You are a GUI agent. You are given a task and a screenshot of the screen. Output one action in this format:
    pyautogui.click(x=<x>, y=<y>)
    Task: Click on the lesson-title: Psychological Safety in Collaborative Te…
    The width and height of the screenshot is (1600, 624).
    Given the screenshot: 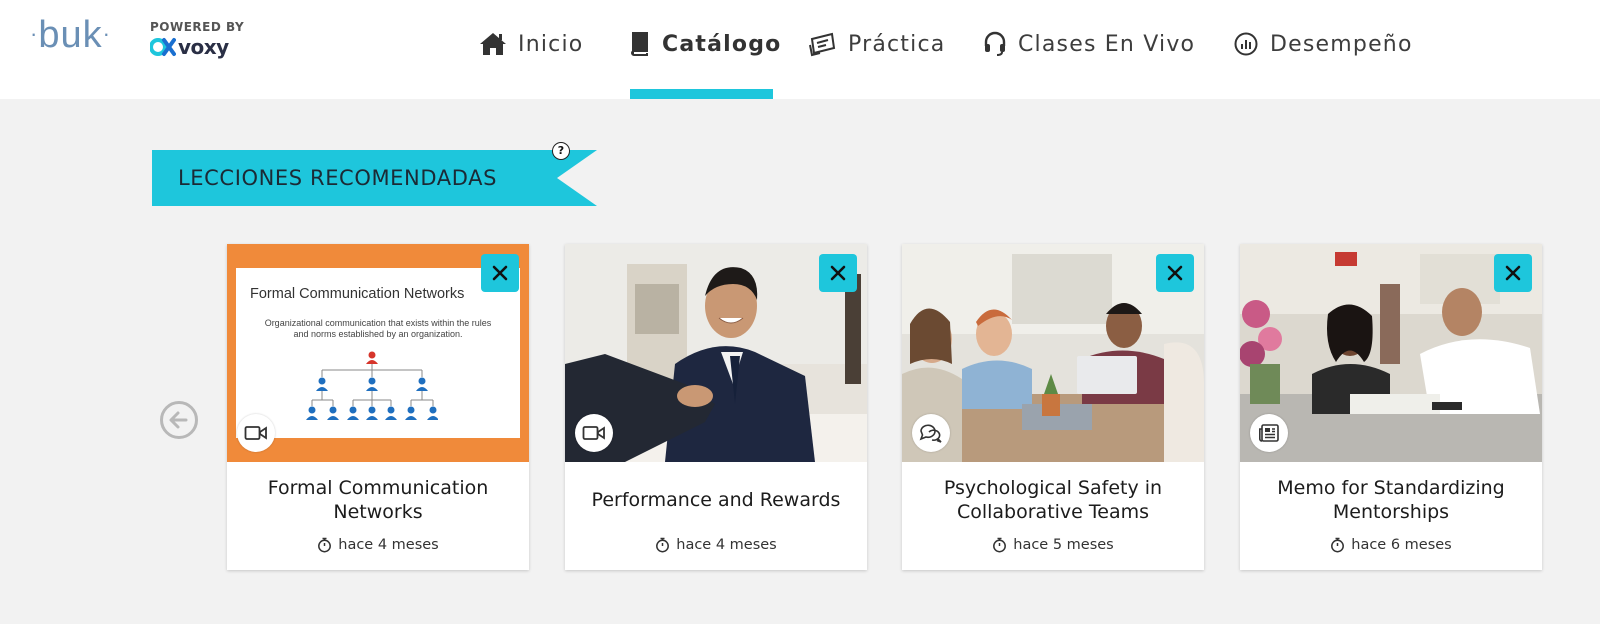 What is the action you would take?
    pyautogui.click(x=1053, y=500)
    